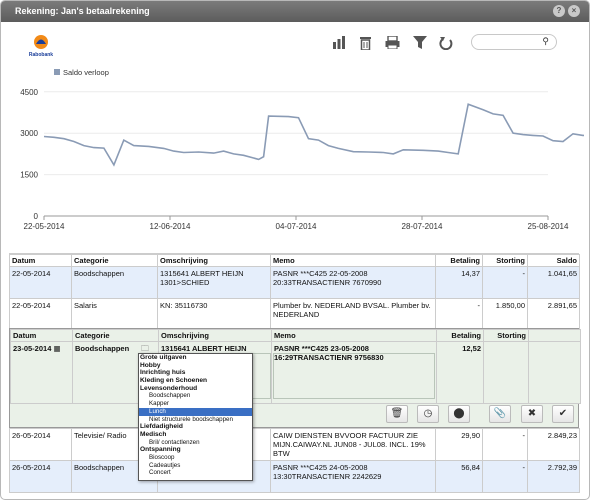 The image size is (590, 500). What do you see at coordinates (32, 348) in the screenshot?
I see `edit-datum-field: 23-05-2014` at bounding box center [32, 348].